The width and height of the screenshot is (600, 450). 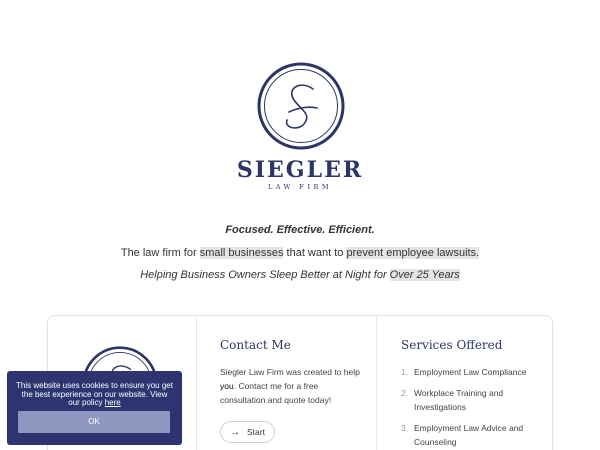 I want to click on highlight-small-businesses: small businesses, so click(x=241, y=253).